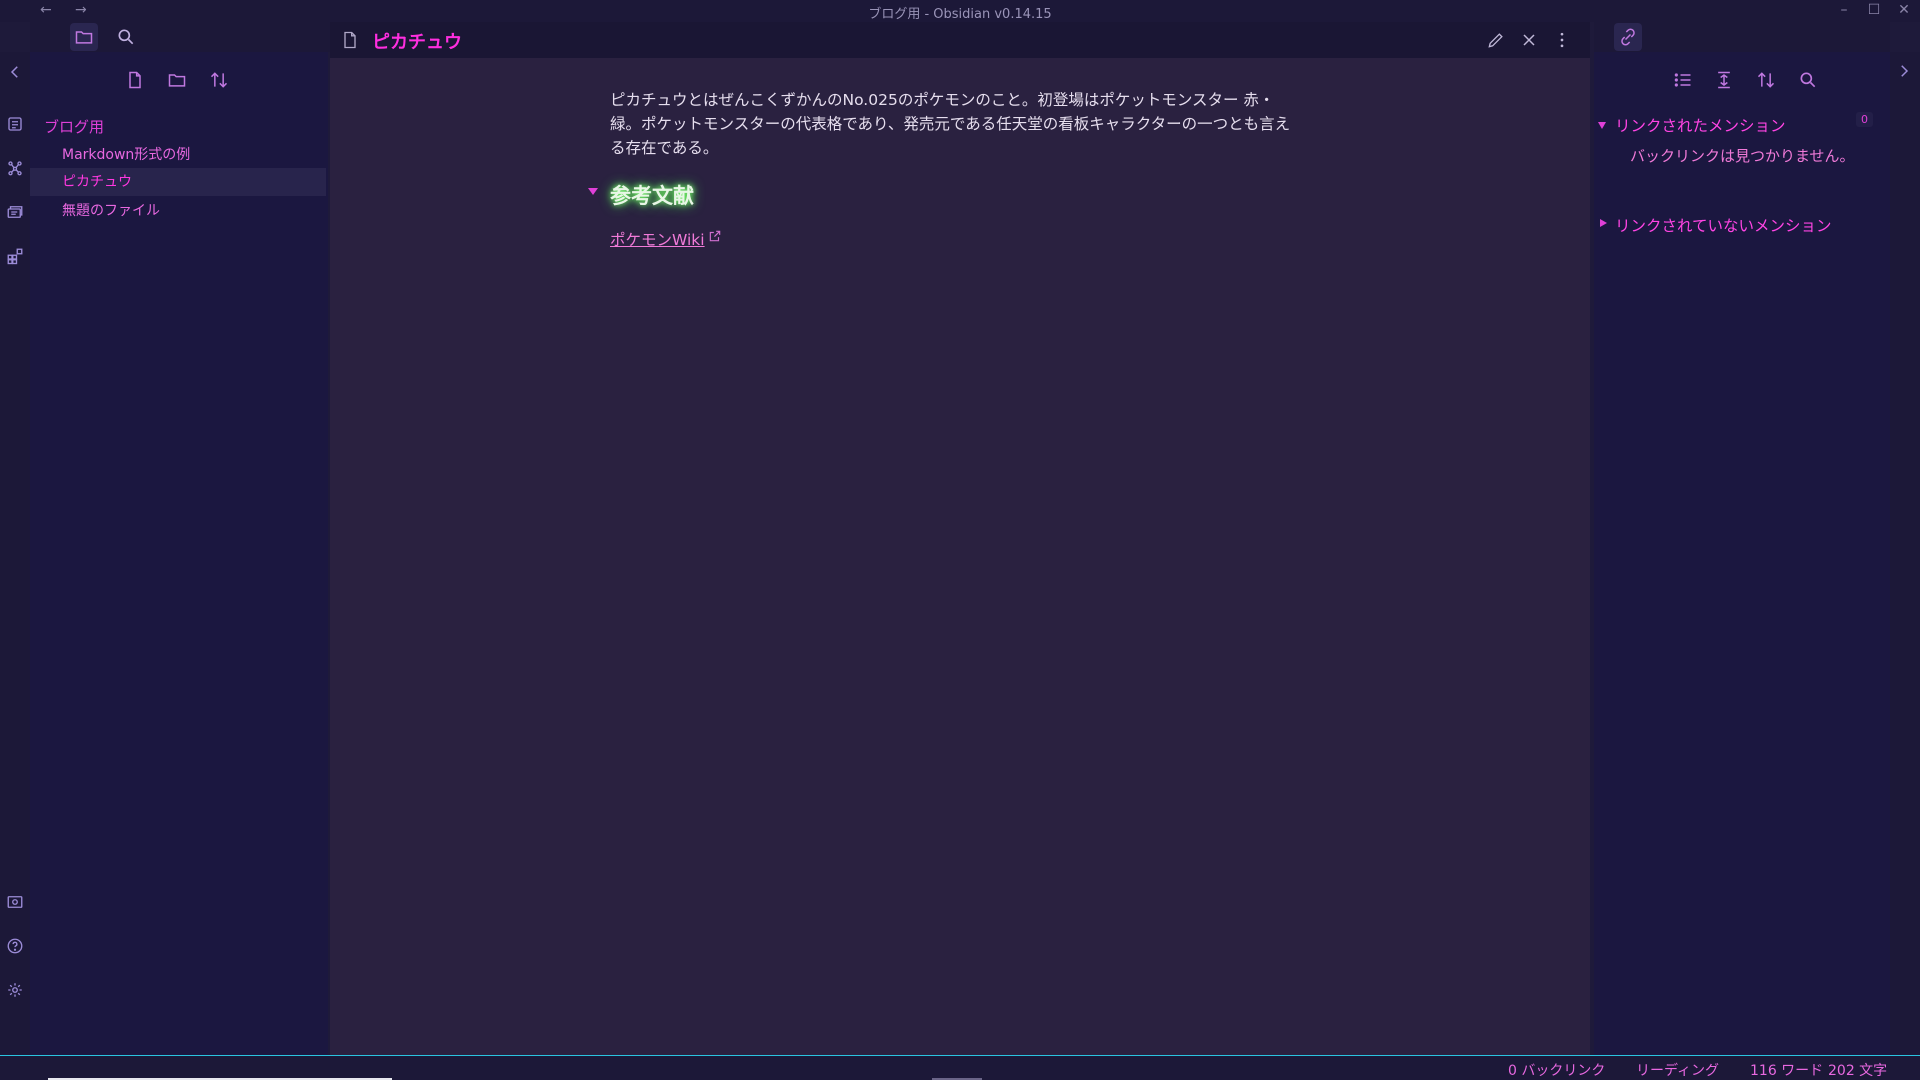  Describe the element at coordinates (1905, 553) in the screenshot. I see `right-ribbon` at that location.